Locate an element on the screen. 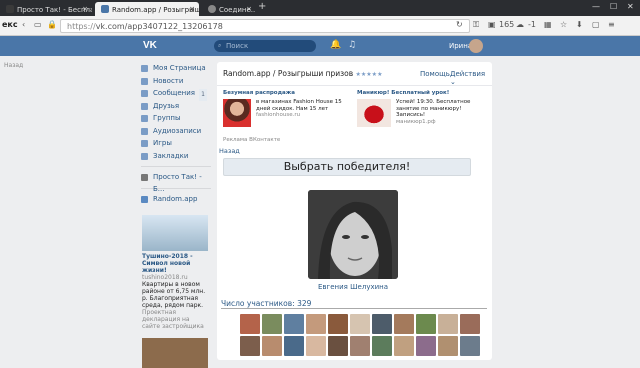 The image size is (640, 368). folder-icon: ▭ is located at coordinates (38, 24).